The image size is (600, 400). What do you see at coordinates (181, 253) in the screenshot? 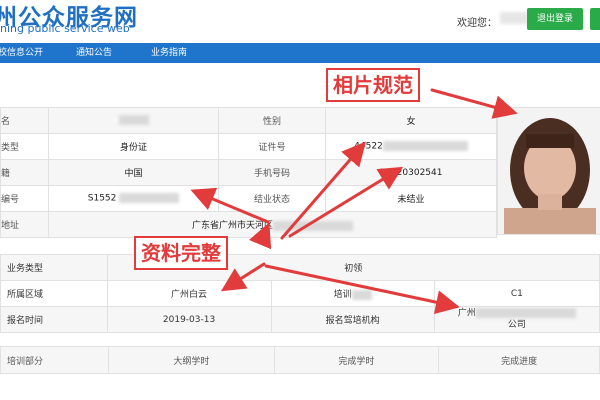
I see `info-callout: 资料完整` at bounding box center [181, 253].